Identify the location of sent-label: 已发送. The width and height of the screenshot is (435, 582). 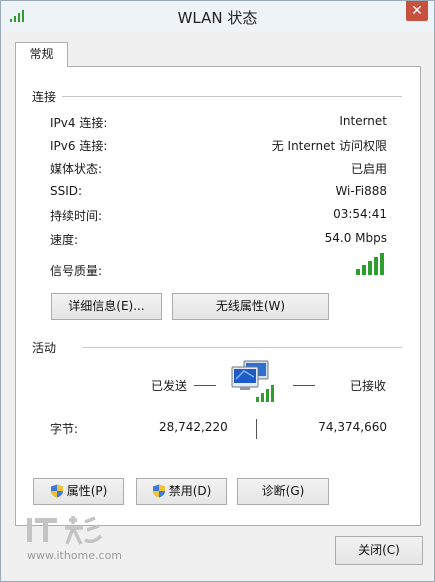
(169, 386).